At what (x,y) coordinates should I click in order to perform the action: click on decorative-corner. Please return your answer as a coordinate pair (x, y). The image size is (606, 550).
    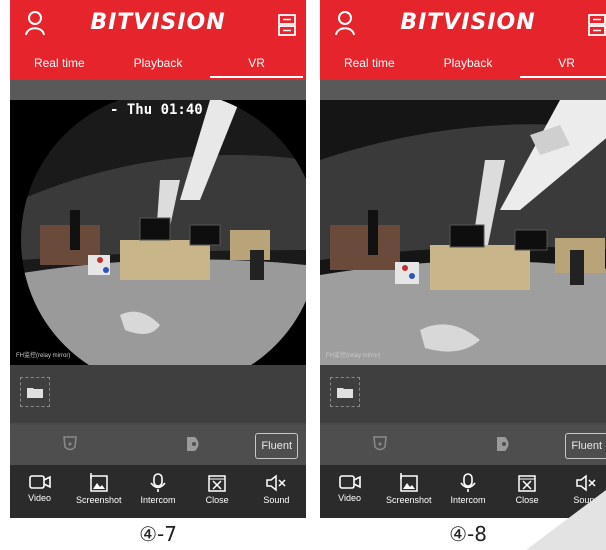
    Looking at the image, I should click on (566, 520).